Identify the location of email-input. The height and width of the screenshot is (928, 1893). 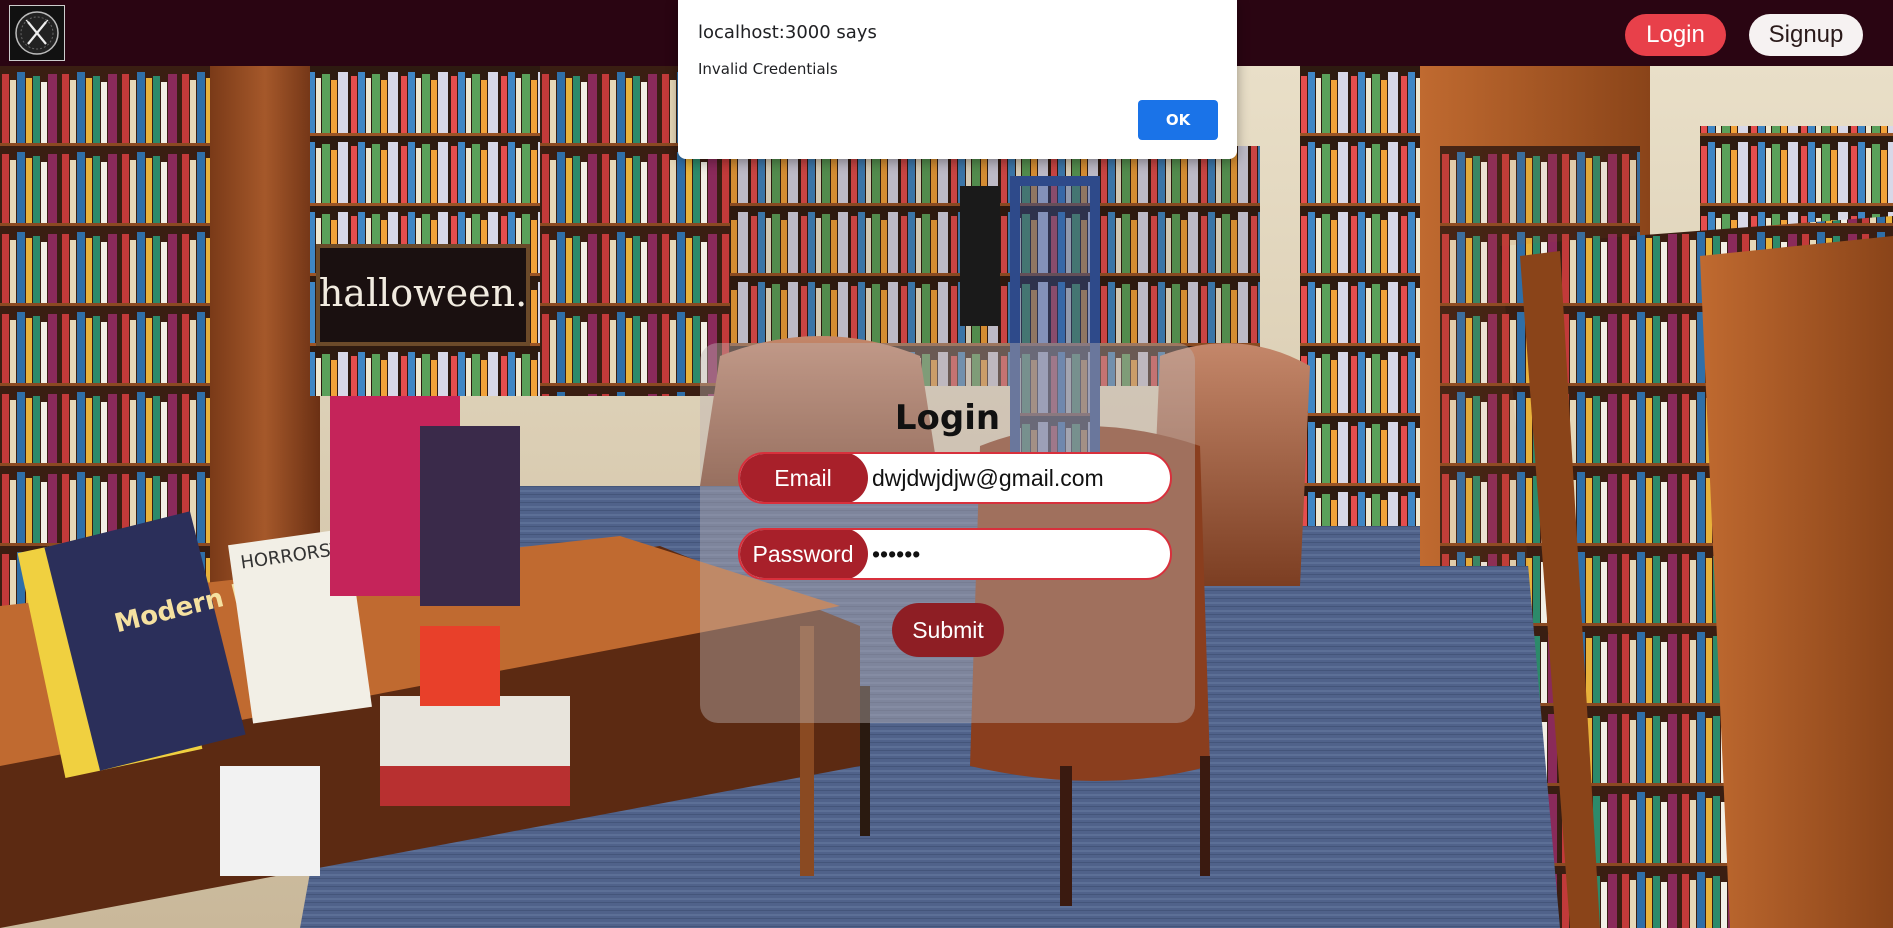
(1018, 478).